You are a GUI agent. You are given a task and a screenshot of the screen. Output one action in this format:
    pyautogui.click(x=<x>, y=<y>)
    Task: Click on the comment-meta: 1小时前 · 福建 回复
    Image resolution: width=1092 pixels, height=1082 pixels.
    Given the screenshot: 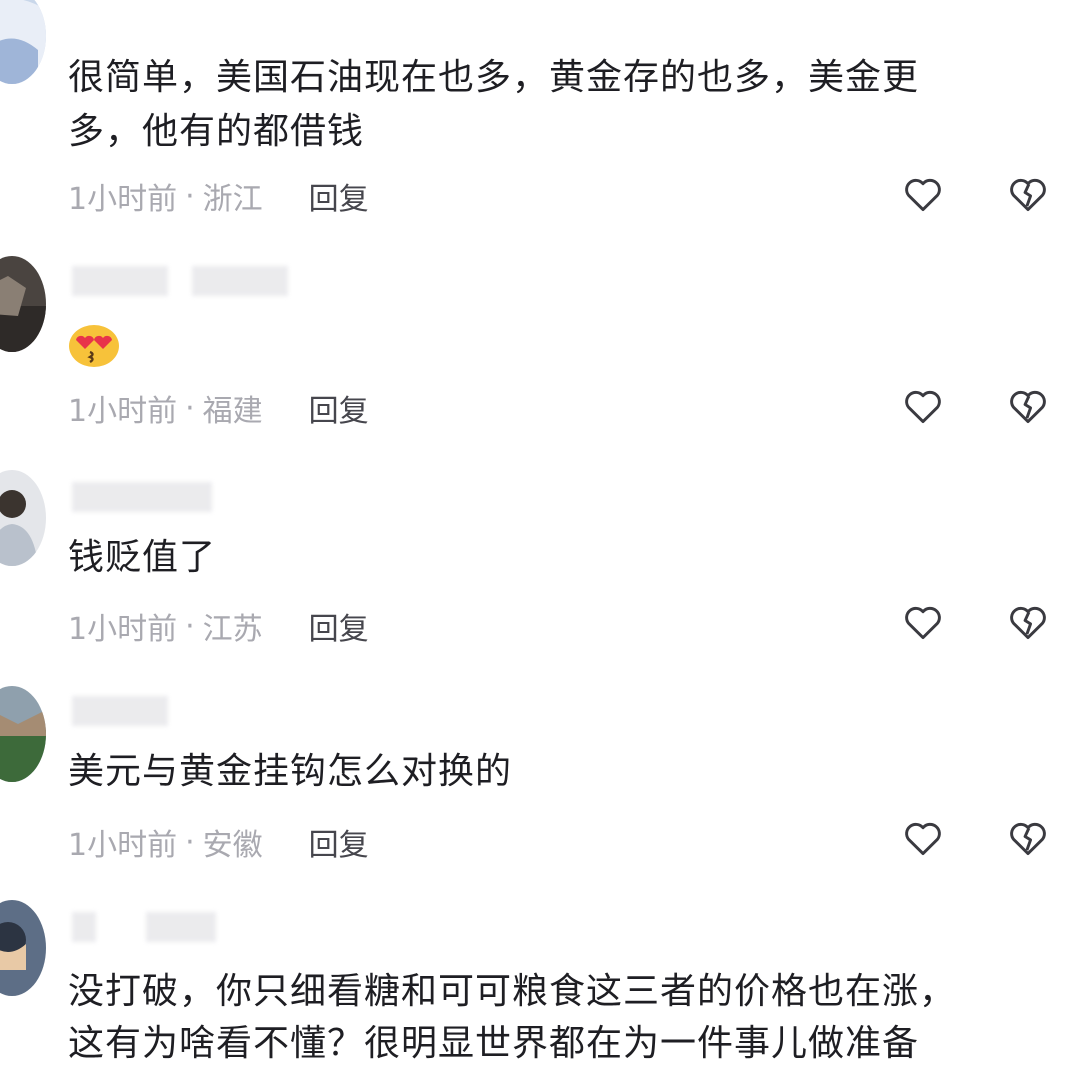 What is the action you would take?
    pyautogui.click(x=218, y=408)
    